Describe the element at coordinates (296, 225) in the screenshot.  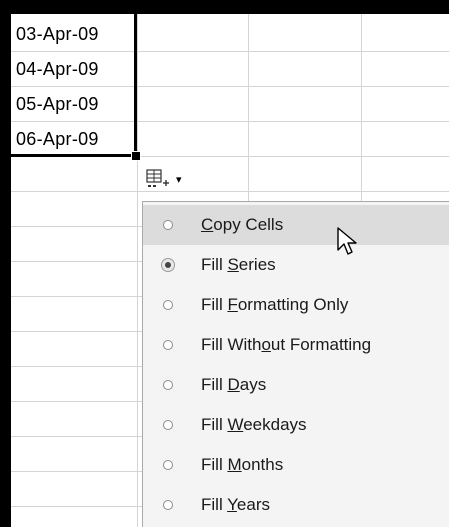
I see `menu-item-copy-cells: Copy Cells` at that location.